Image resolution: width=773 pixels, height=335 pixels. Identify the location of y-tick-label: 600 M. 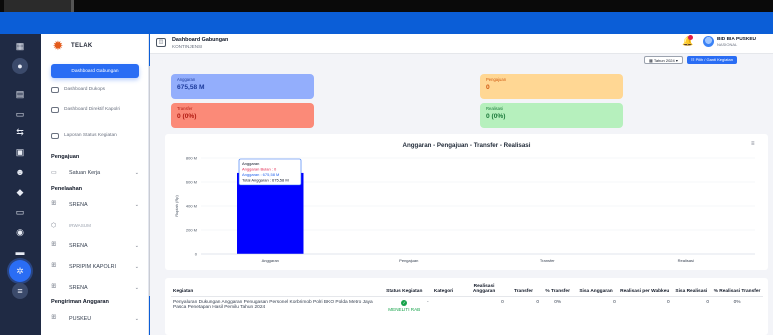
(191, 182).